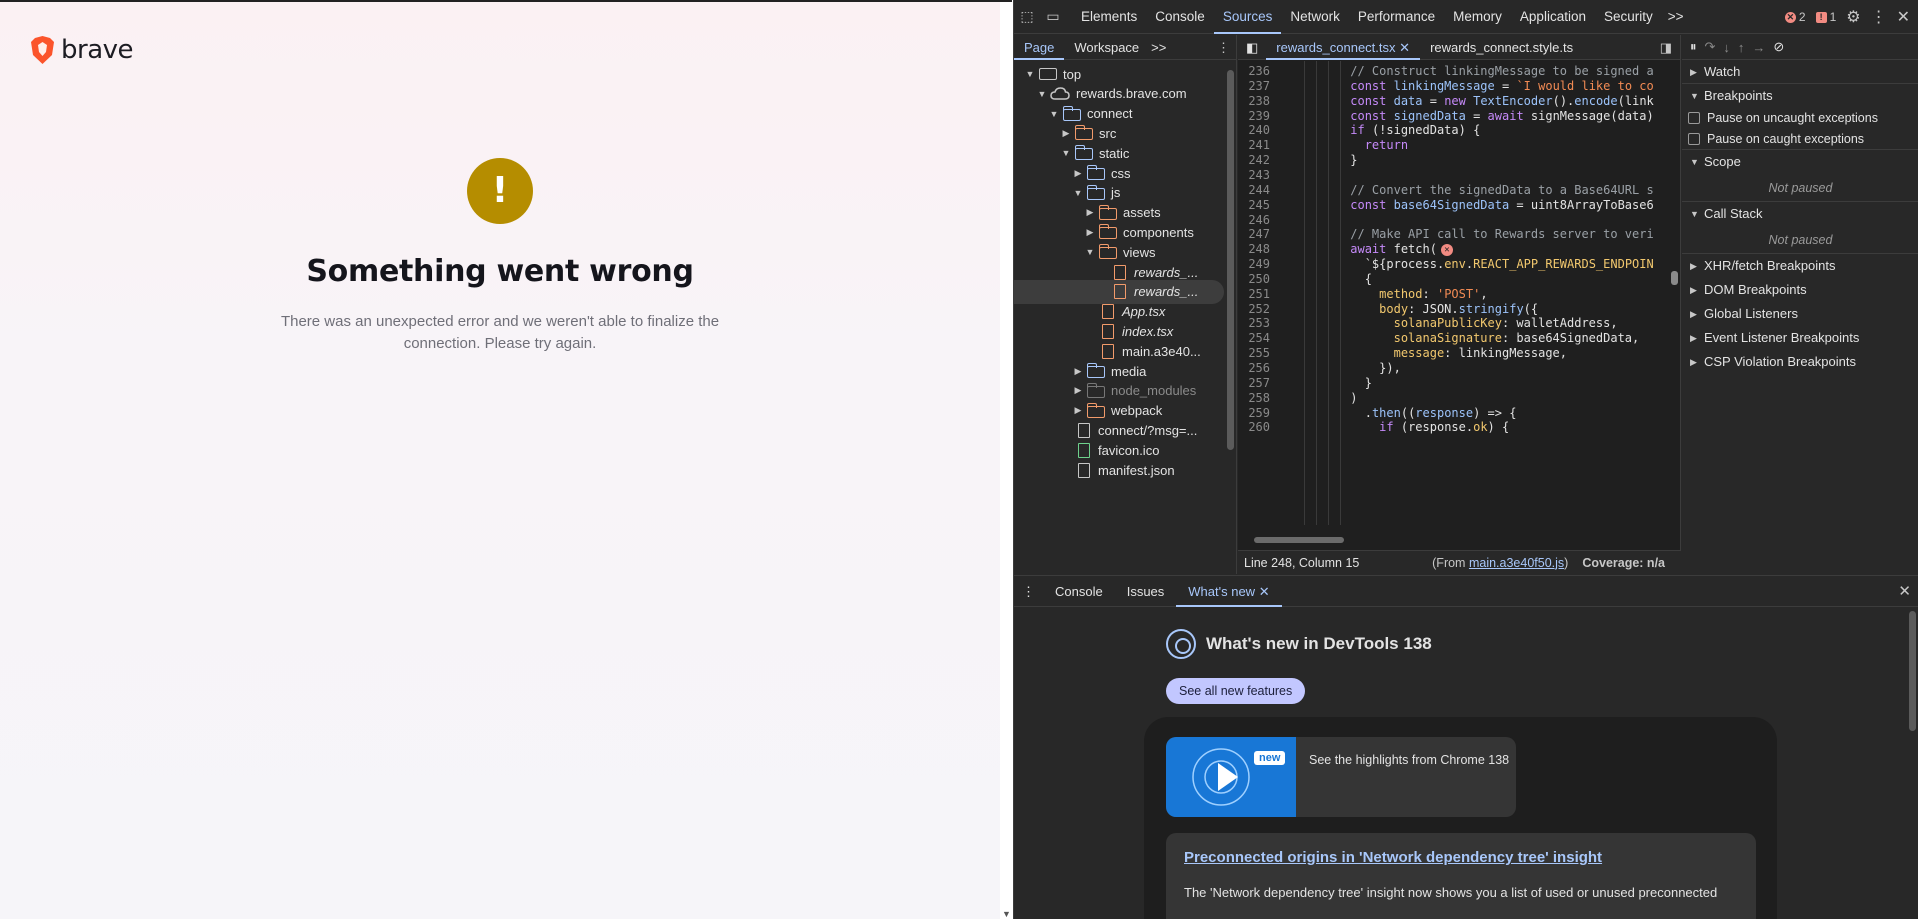 The width and height of the screenshot is (1918, 919). What do you see at coordinates (1676, 17) in the screenshot?
I see `more-tabs-button: >>` at bounding box center [1676, 17].